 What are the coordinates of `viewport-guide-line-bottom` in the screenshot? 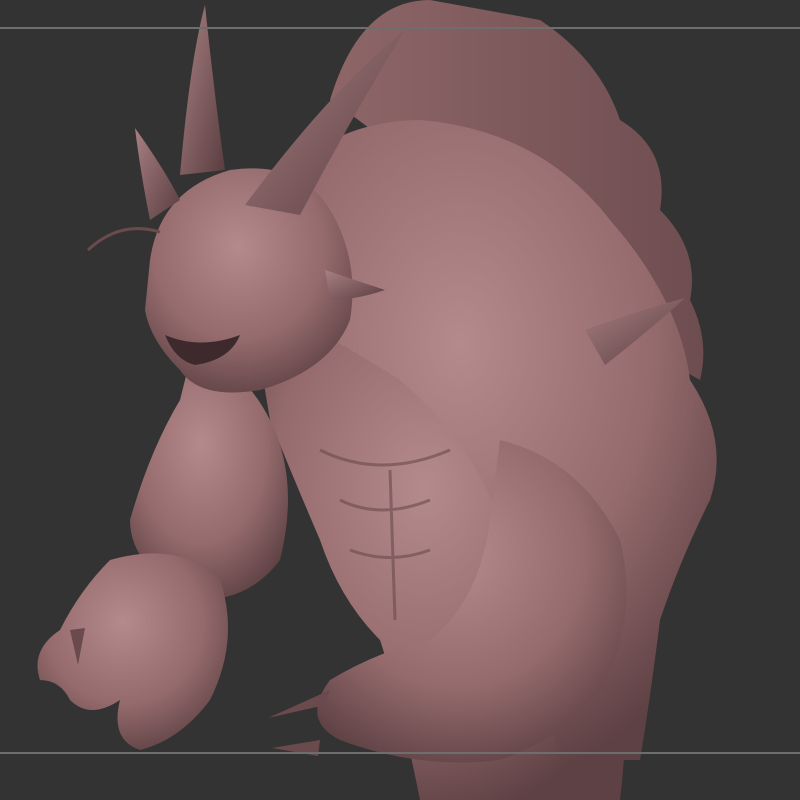 It's located at (400, 753).